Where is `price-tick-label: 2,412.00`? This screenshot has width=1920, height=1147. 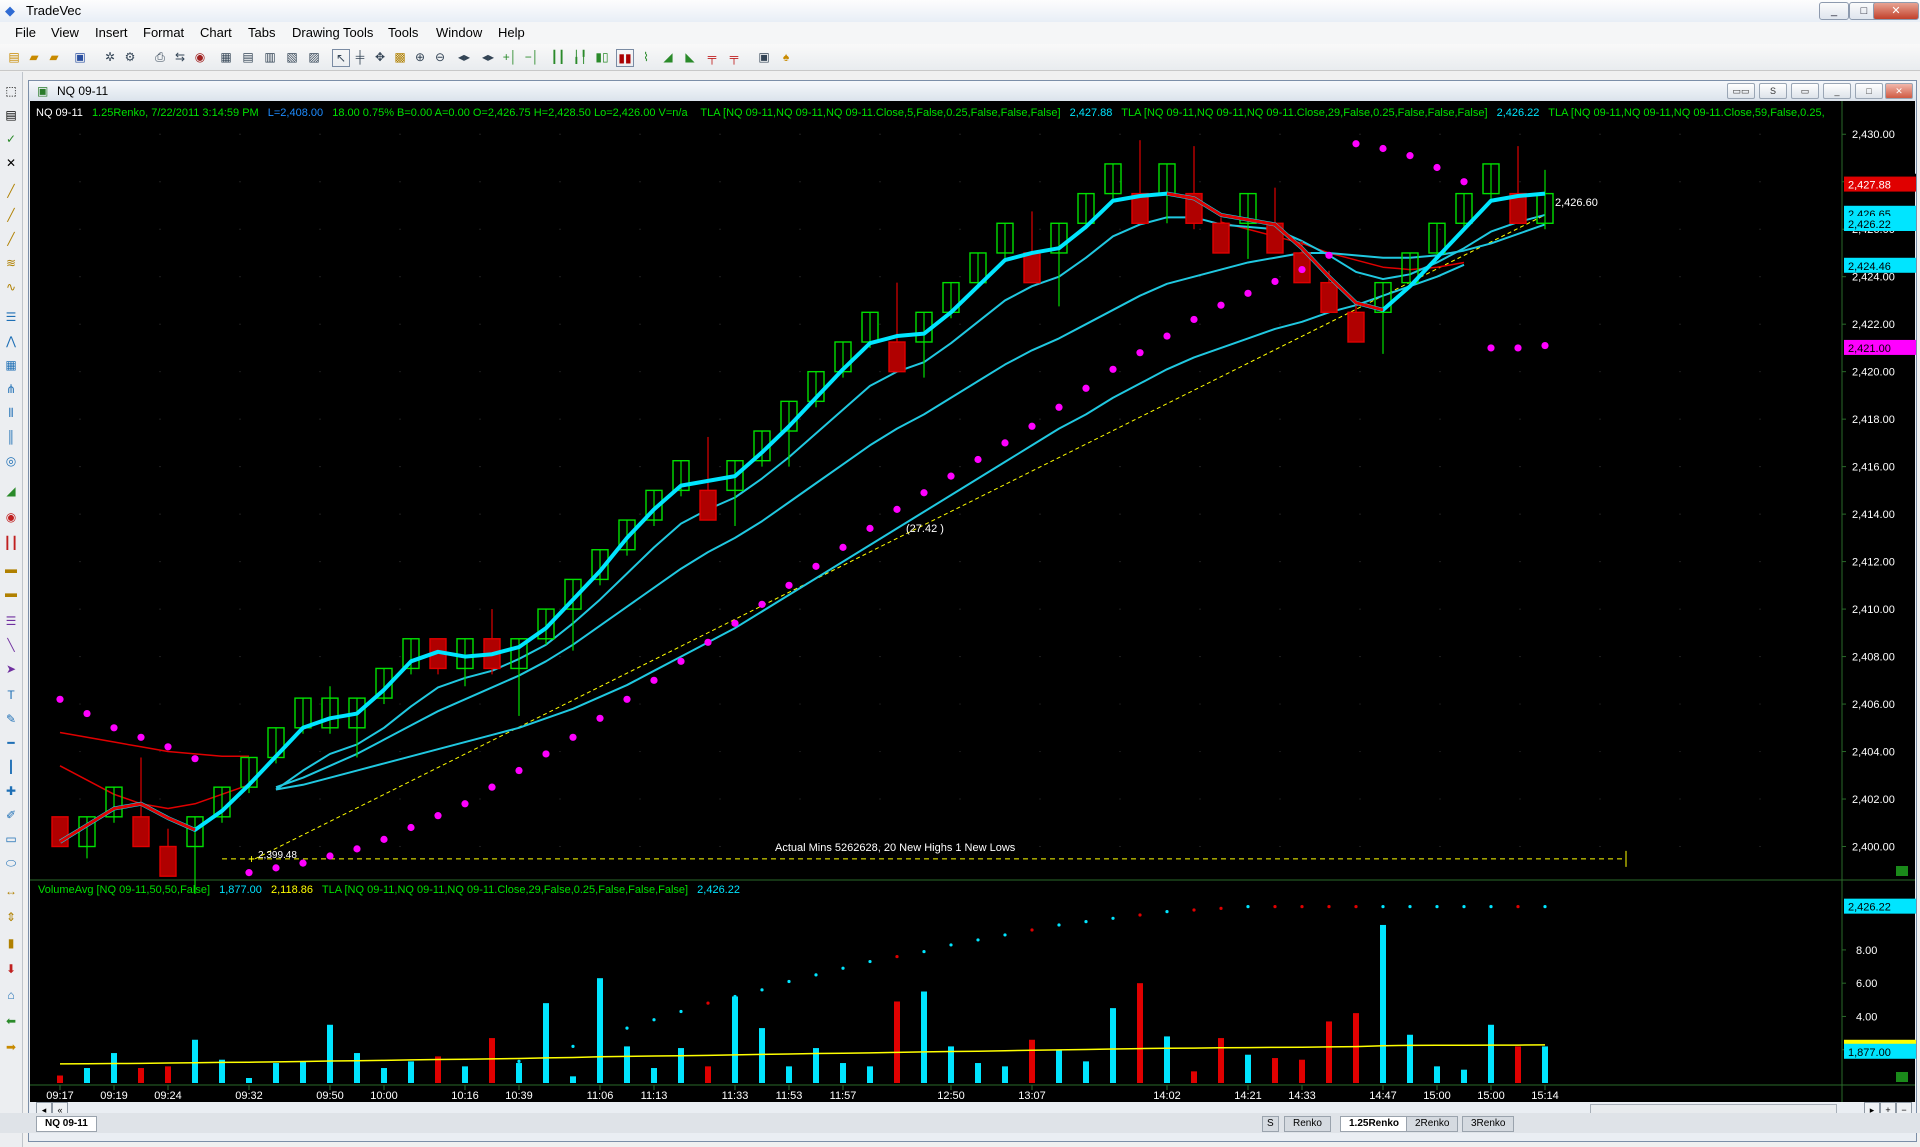
price-tick-label: 2,412.00 is located at coordinates (1873, 563).